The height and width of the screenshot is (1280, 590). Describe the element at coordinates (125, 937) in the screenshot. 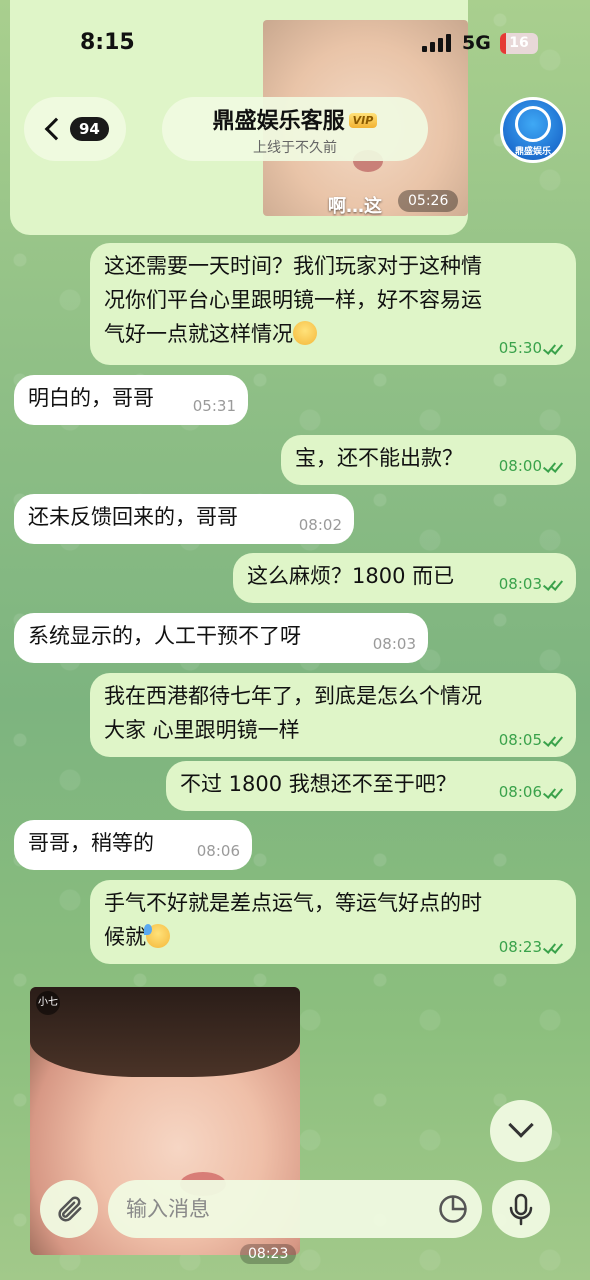

I see `message-text-line: 候就` at that location.